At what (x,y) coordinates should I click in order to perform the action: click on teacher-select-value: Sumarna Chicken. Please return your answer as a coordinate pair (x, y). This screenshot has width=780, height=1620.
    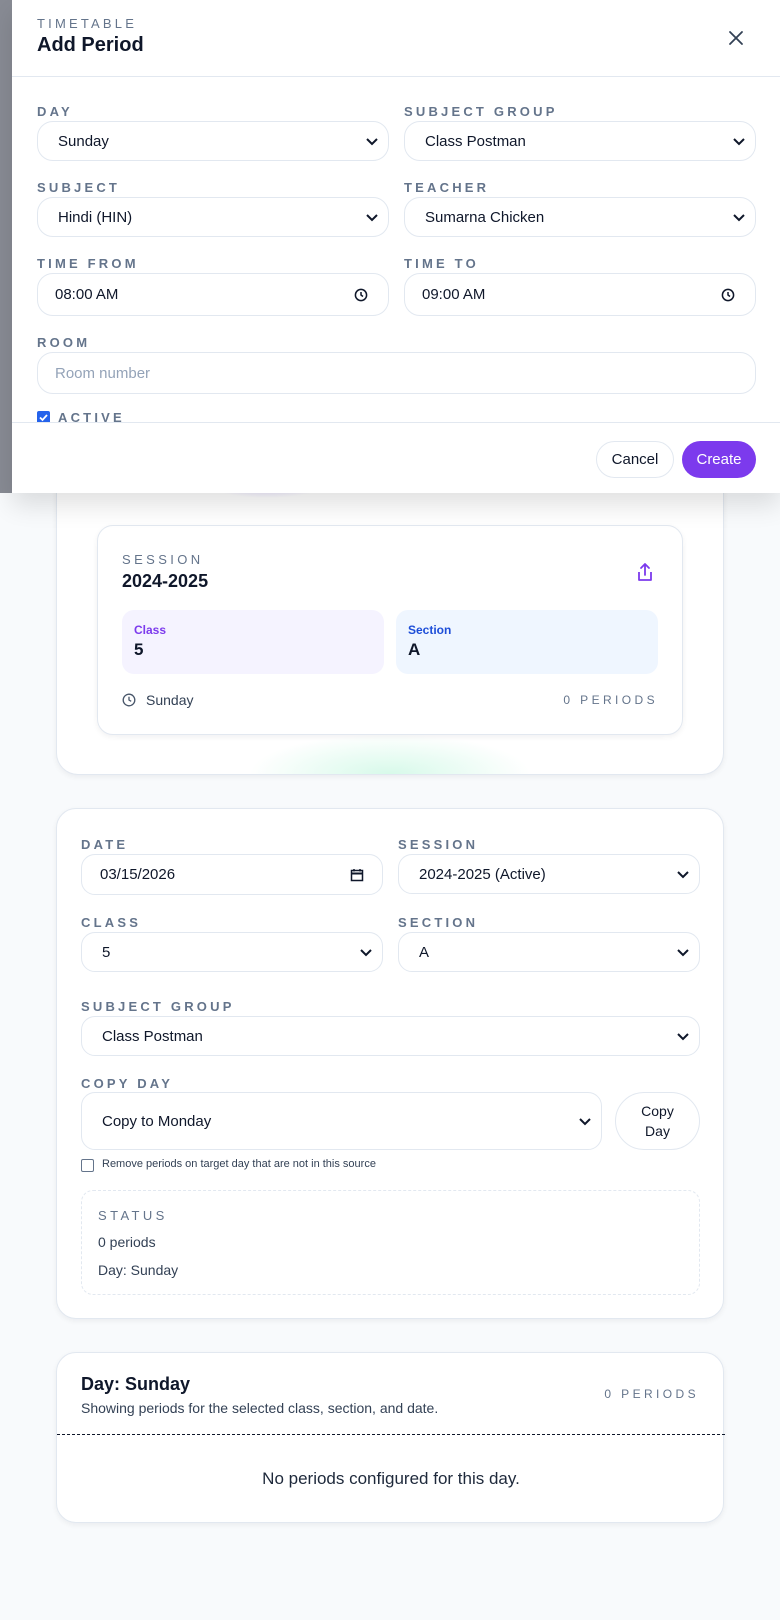
    Looking at the image, I should click on (485, 217).